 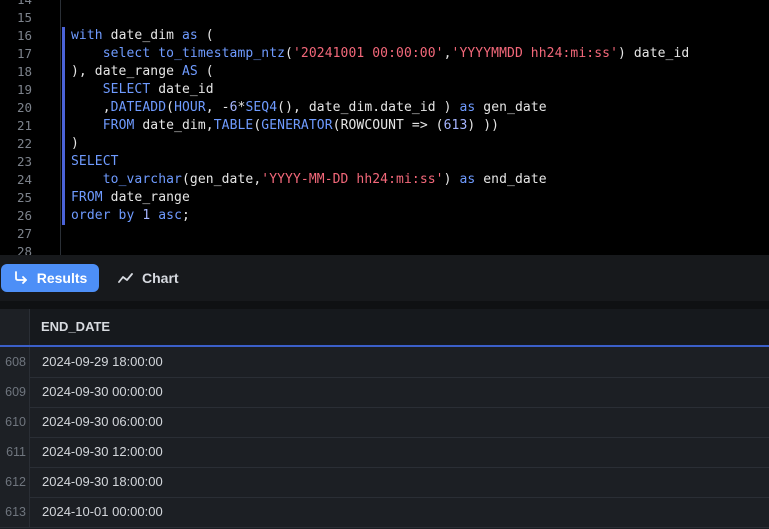 What do you see at coordinates (352, 179) in the screenshot?
I see `code-token: 'YYYY-MM-DD hh24:mi:ss'` at bounding box center [352, 179].